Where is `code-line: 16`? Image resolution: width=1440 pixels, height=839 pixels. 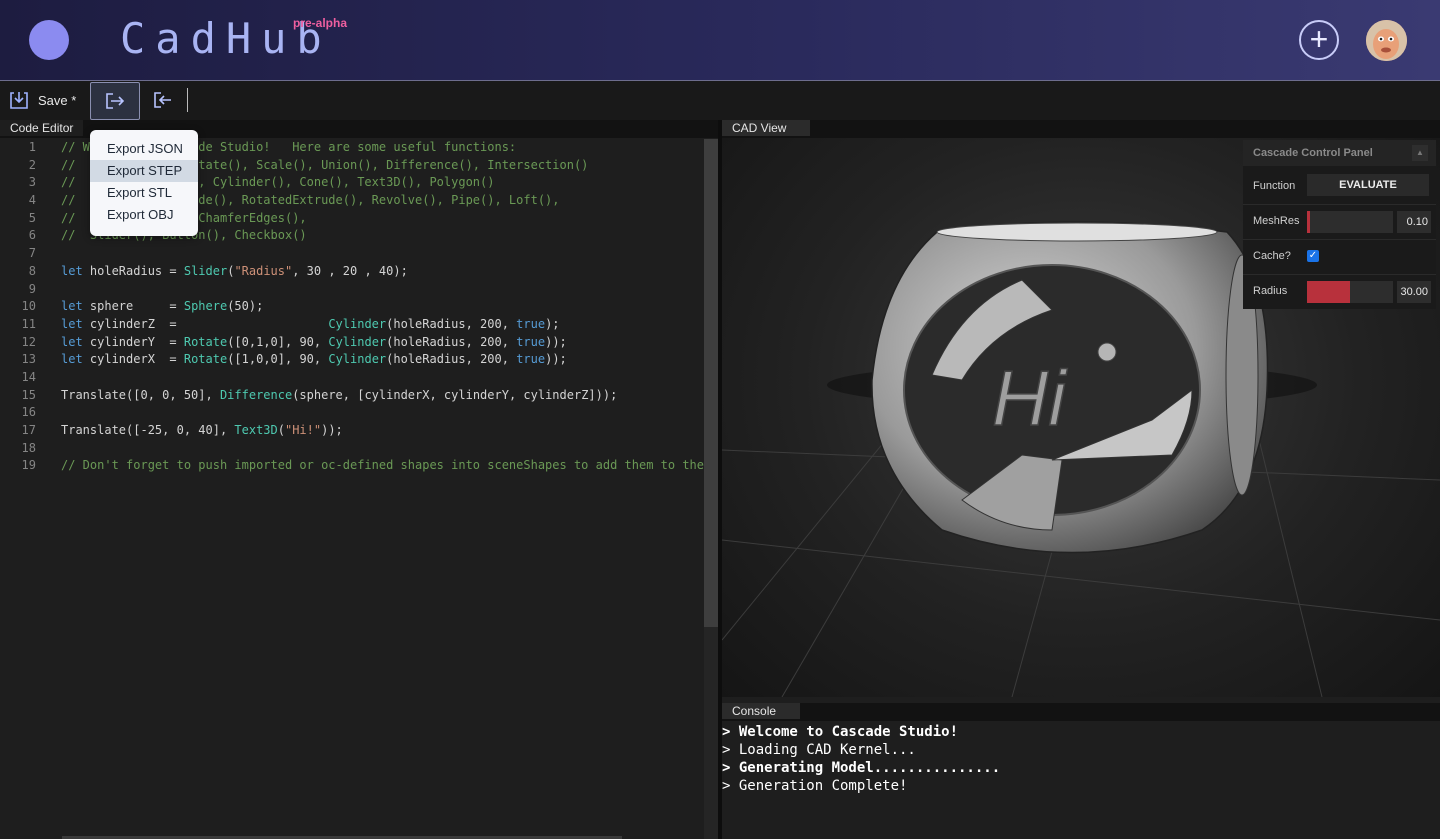 code-line: 16 is located at coordinates (352, 413).